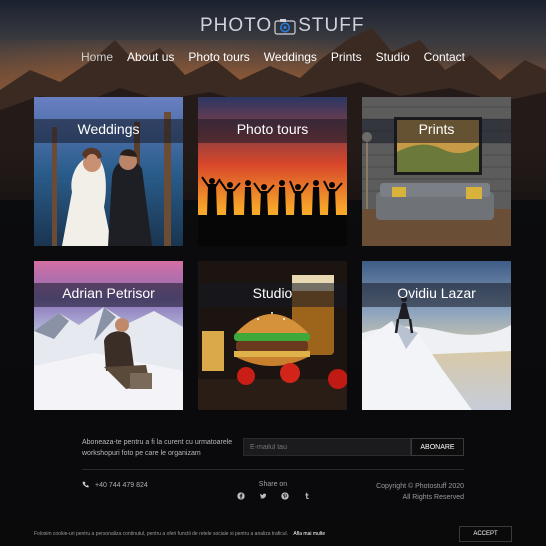  What do you see at coordinates (436, 129) in the screenshot?
I see `tile-prints-label: Prints` at bounding box center [436, 129].